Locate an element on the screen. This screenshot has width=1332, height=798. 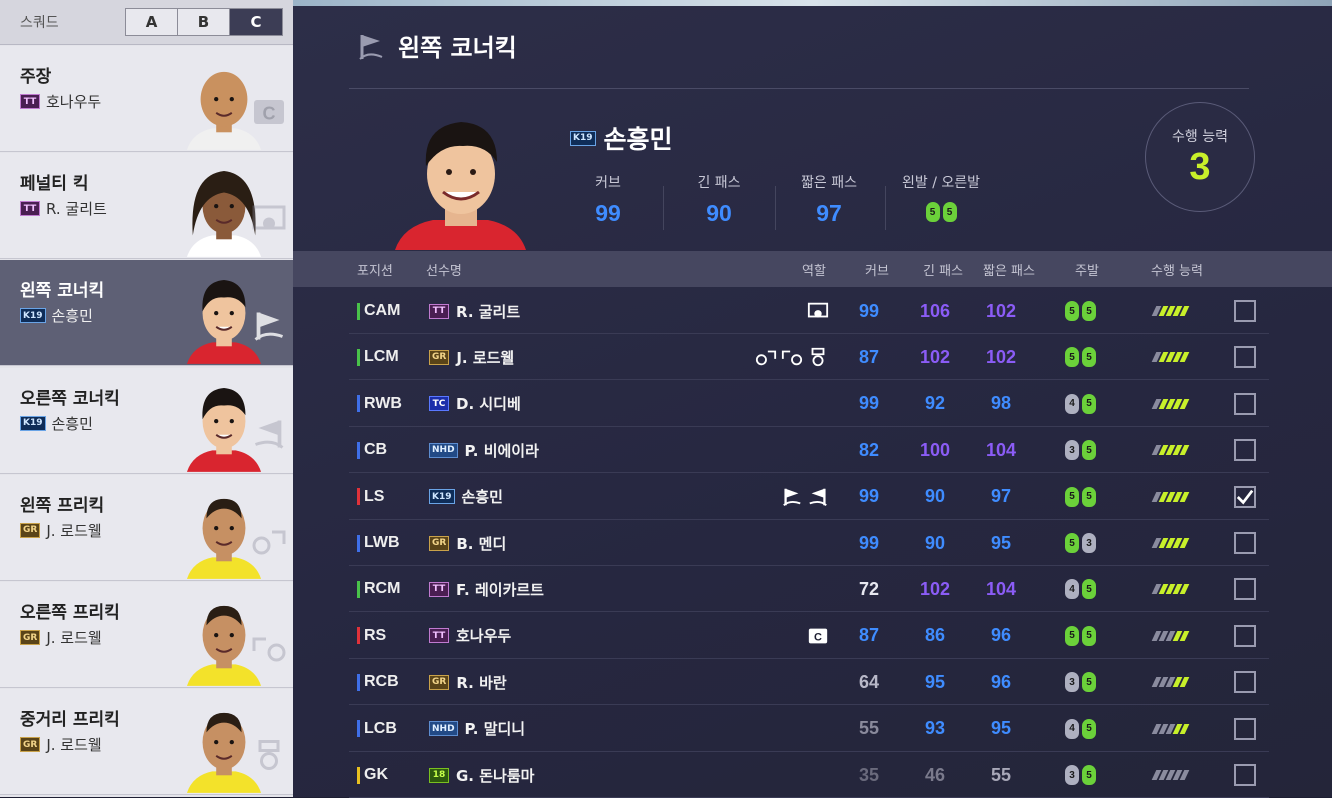
kicker-slot: 페널티 킥 TT R. 굴리트 is located at coordinates (146, 206).